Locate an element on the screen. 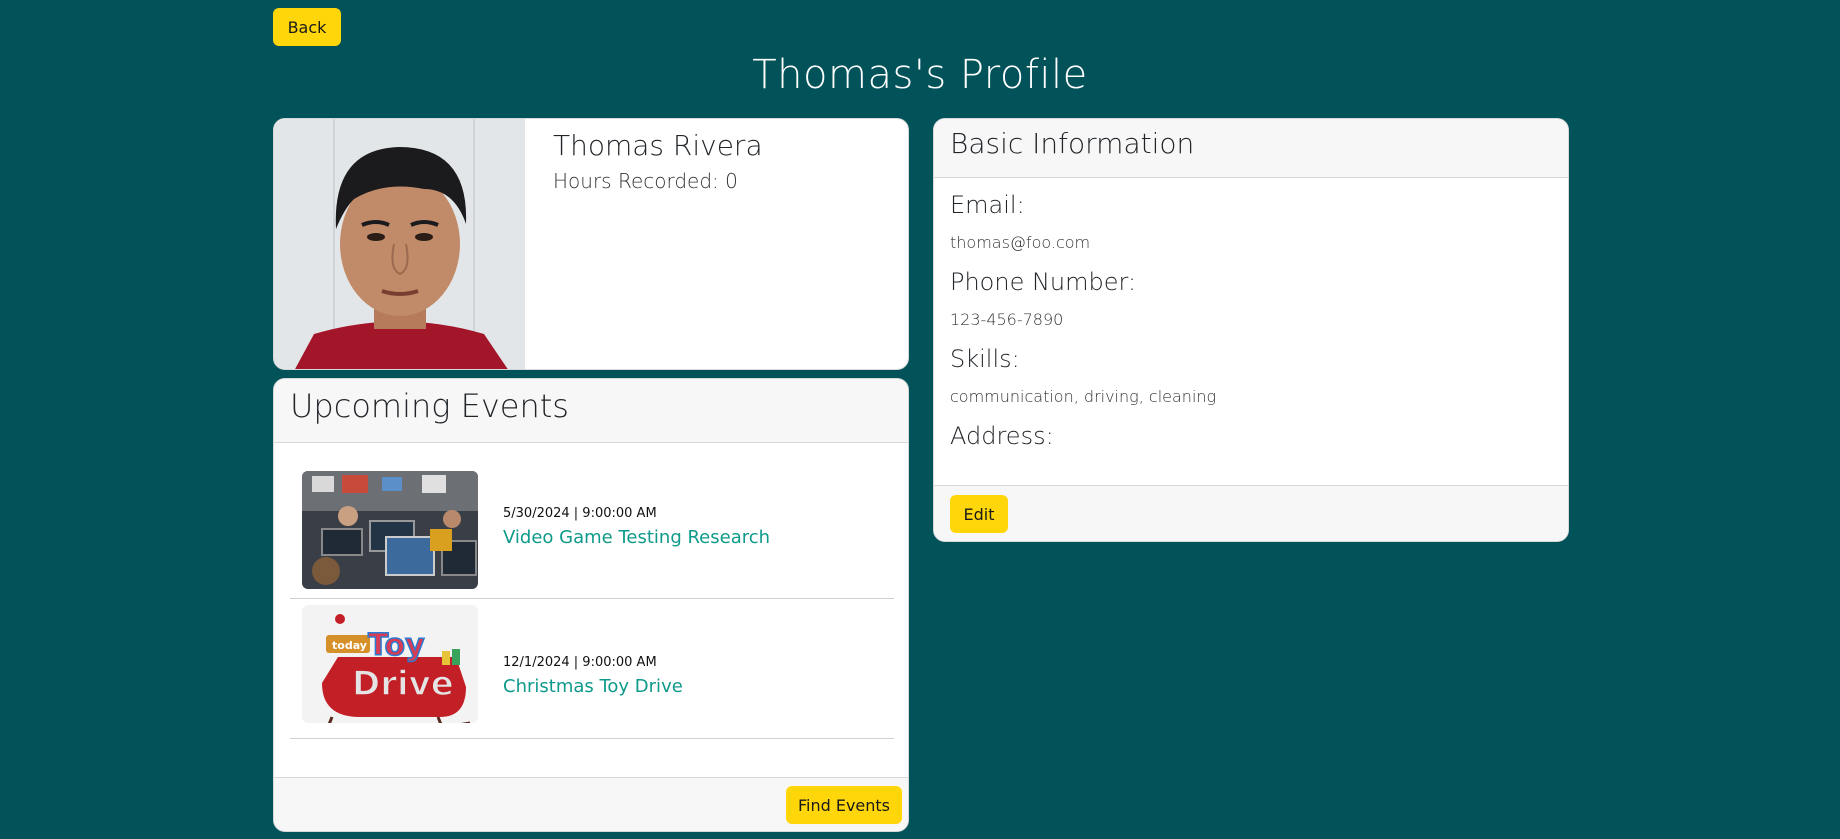  email-value: thomas@foo.com is located at coordinates (1020, 242).